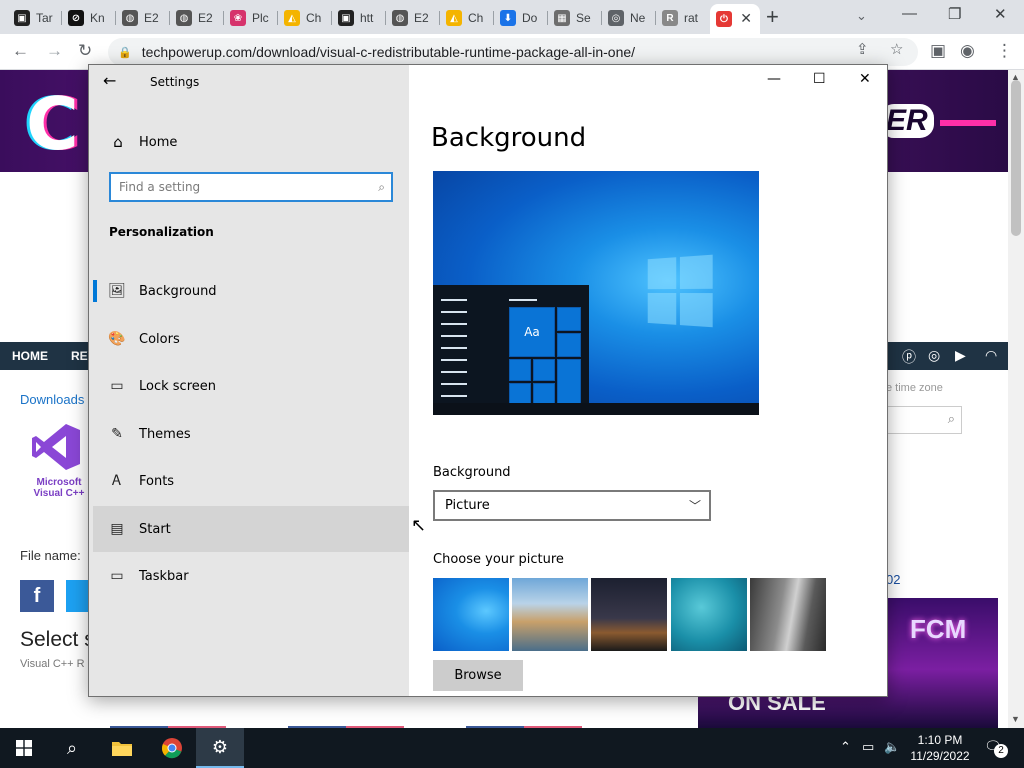 The width and height of the screenshot is (1024, 768). I want to click on youtube-icon: ▶, so click(960, 355).